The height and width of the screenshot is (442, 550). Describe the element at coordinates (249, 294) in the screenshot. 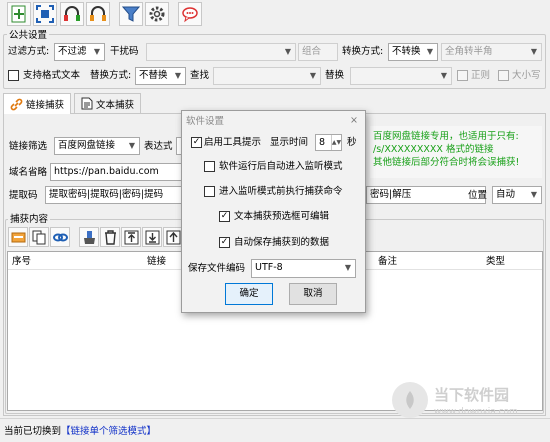

I see `ok-button: 确定` at that location.